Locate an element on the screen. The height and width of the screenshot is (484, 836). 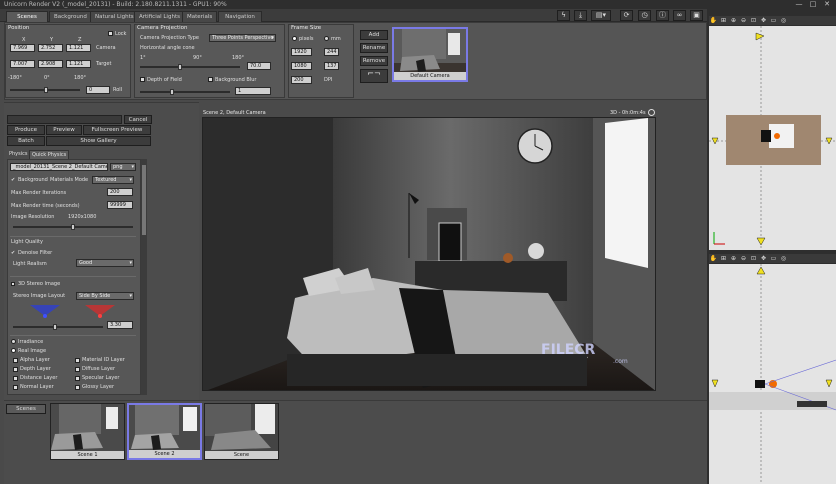
specular-layer-checkbox is located at coordinates (77, 378).